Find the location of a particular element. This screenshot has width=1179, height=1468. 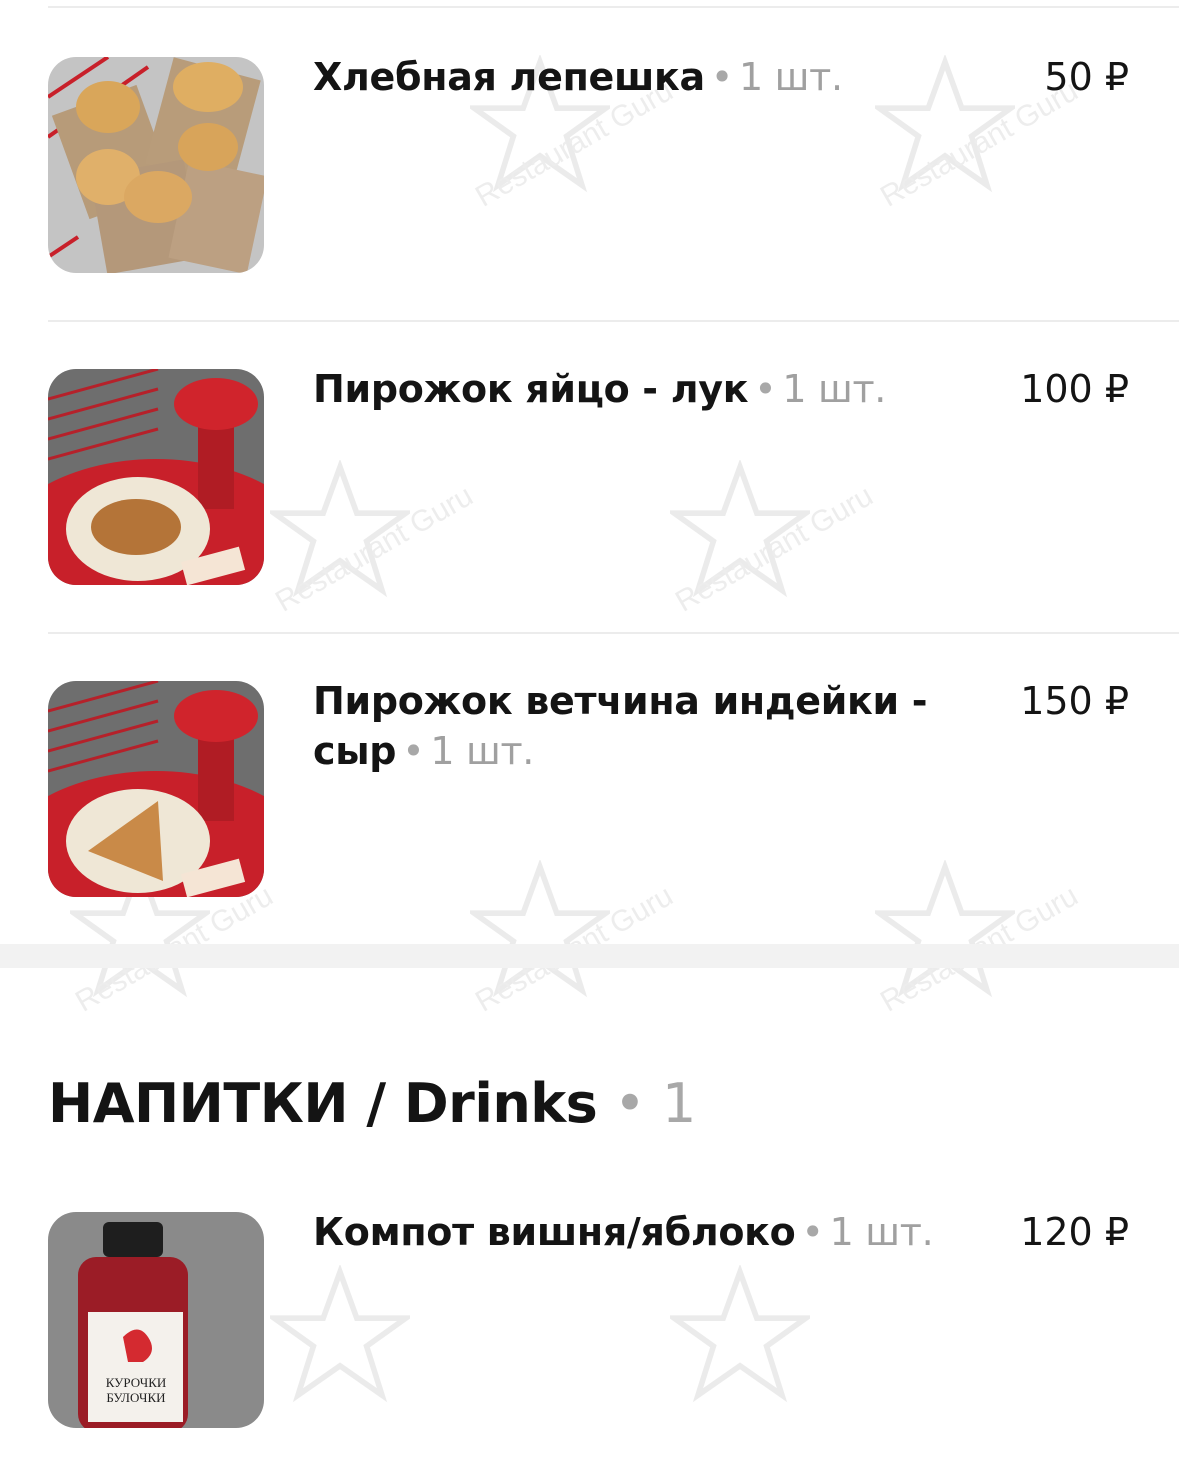

section-title: НАПИТКИ / Drinks • 1 is located at coordinates (372, 1104).